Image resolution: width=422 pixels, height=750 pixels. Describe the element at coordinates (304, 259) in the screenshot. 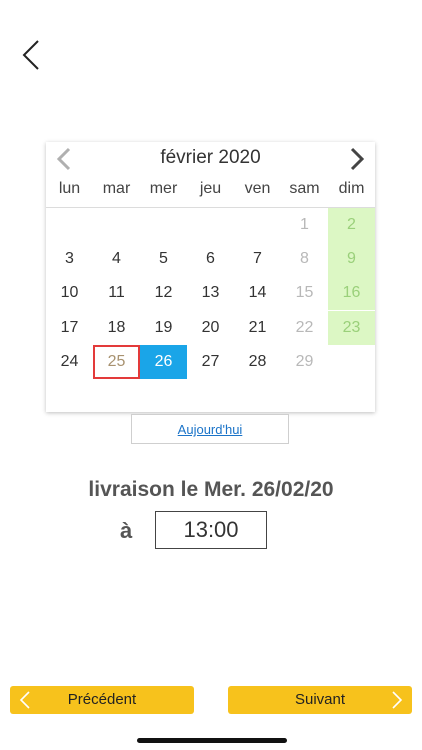

I see `calendar-day: 8` at that location.